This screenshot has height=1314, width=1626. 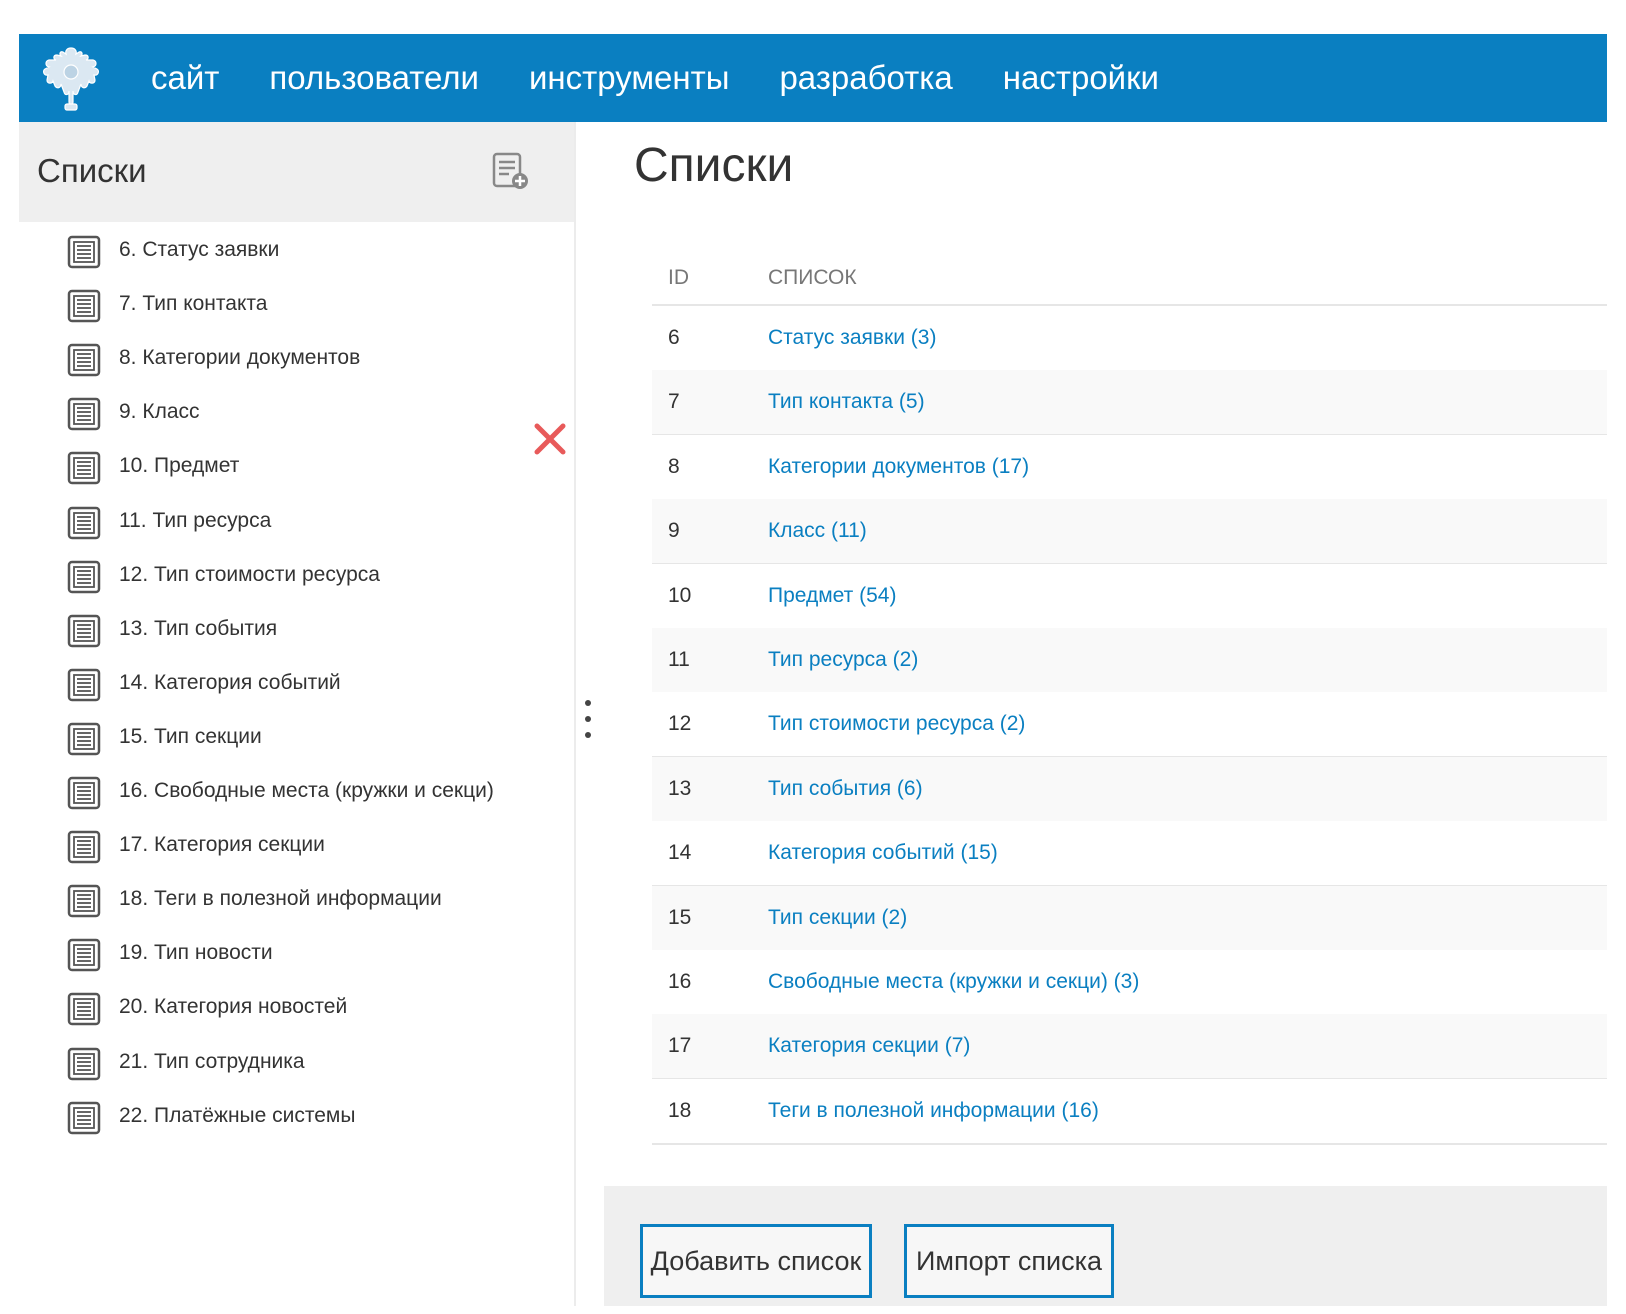 I want to click on column-header-list: СПИСОК, so click(x=812, y=277).